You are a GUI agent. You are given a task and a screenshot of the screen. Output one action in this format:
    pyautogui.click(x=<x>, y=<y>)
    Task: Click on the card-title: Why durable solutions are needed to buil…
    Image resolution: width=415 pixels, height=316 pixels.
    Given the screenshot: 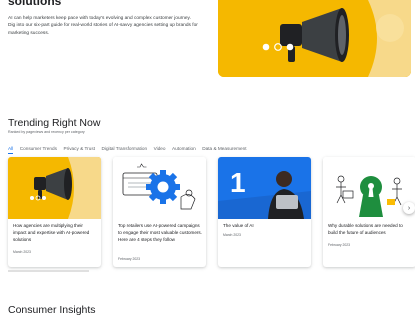 What is the action you would take?
    pyautogui.click(x=365, y=229)
    